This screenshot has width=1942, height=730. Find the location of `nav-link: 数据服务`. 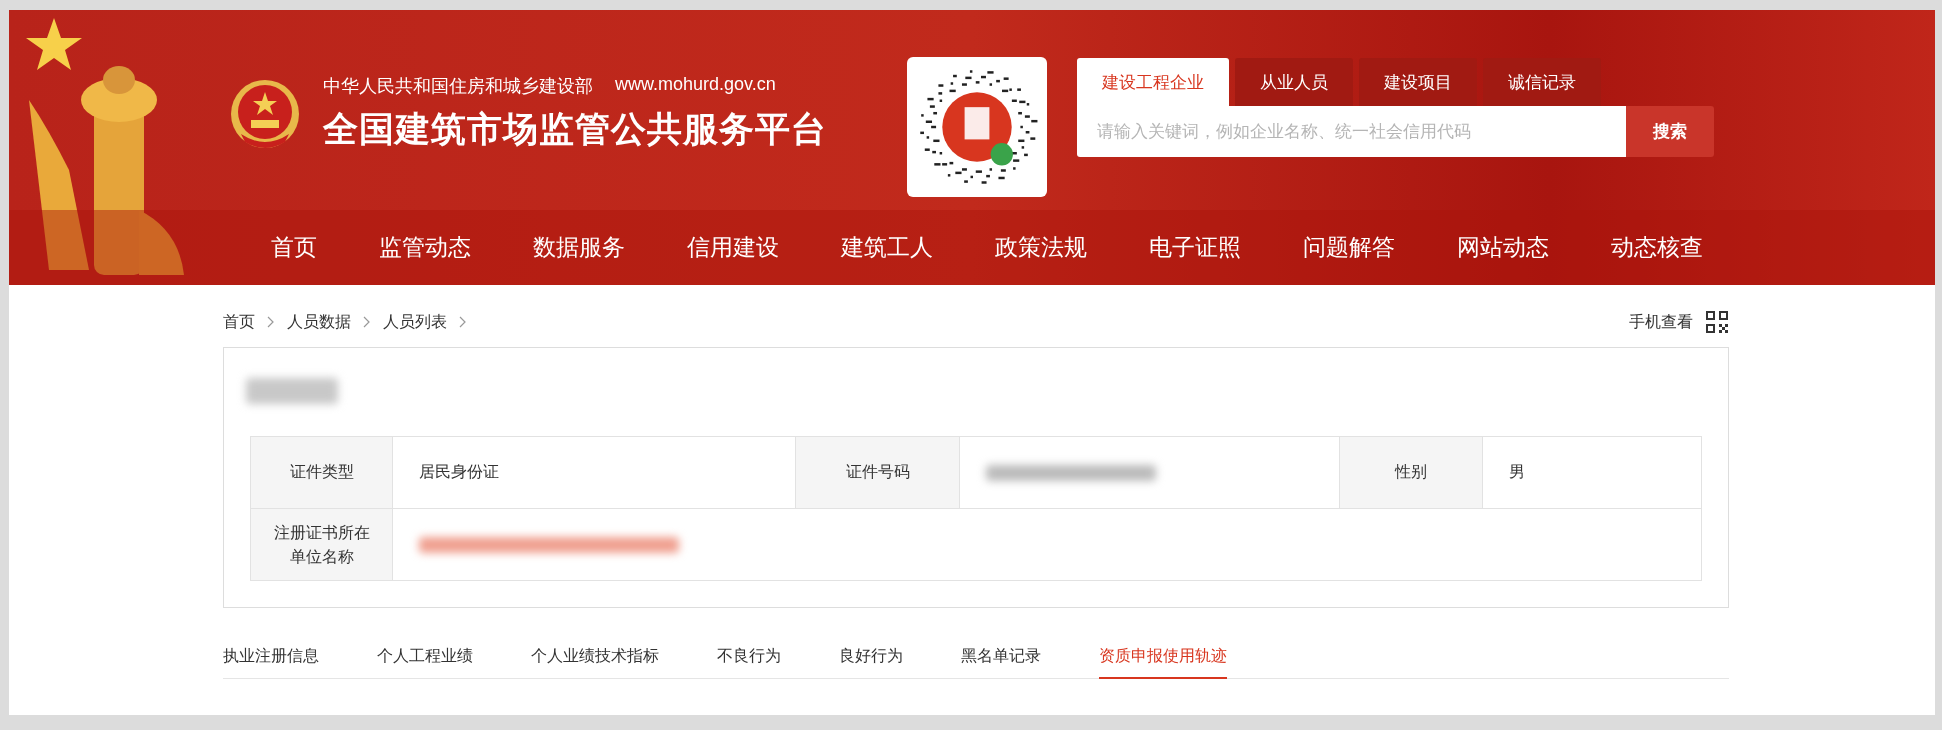

nav-link: 数据服务 is located at coordinates (579, 247).